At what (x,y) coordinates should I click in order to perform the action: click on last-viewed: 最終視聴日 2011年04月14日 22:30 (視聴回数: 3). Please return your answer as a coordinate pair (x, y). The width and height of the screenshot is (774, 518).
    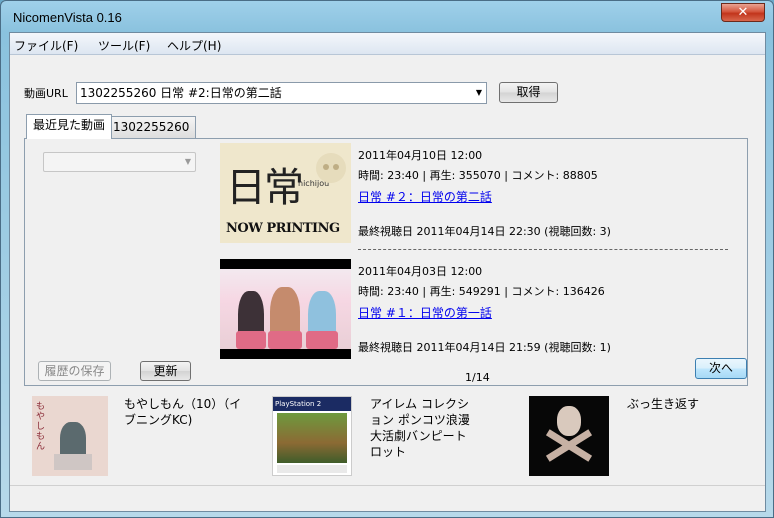
    Looking at the image, I should click on (484, 231).